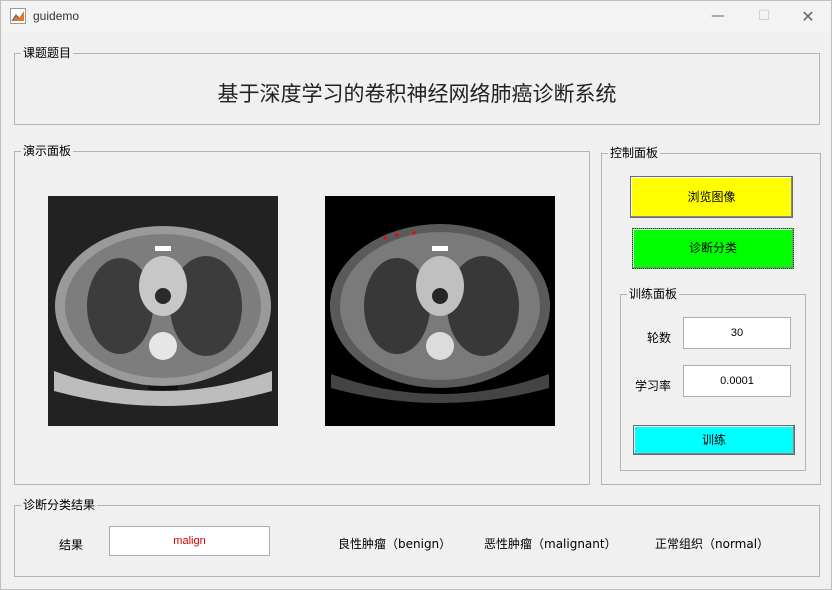  What do you see at coordinates (737, 381) in the screenshot?
I see `learning-rate-input: 0.0001` at bounding box center [737, 381].